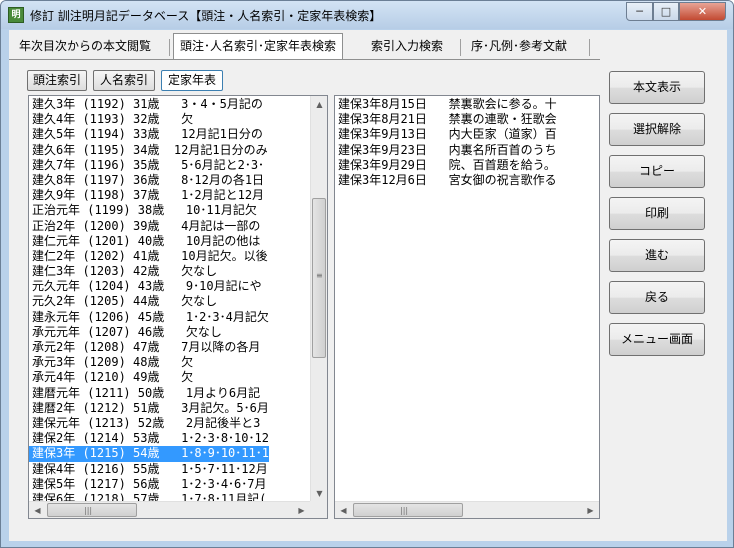  What do you see at coordinates (318, 509) in the screenshot?
I see `scroll-corner` at bounding box center [318, 509].